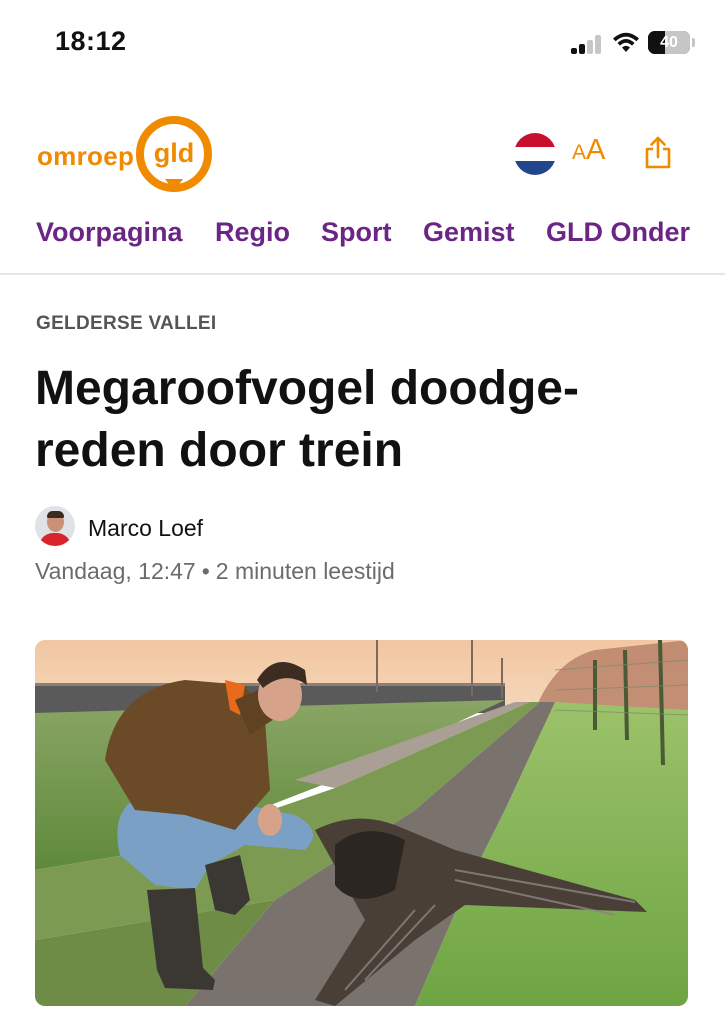 This screenshot has width=725, height=1024. I want to click on omroep-gld-logo: omroep gld, so click(127, 155).